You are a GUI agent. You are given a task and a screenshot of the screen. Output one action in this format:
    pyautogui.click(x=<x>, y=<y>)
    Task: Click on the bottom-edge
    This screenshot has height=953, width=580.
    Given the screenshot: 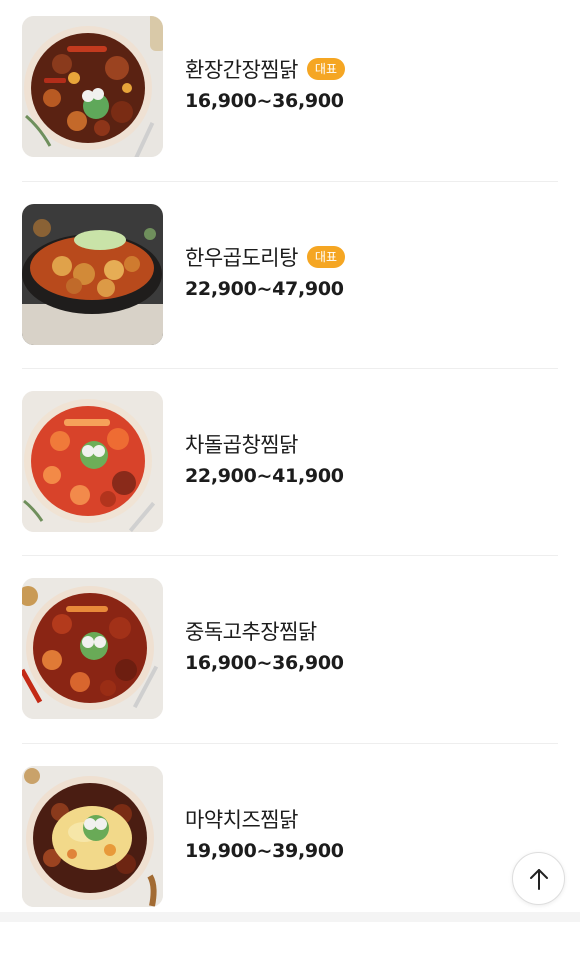 What is the action you would take?
    pyautogui.click(x=290, y=917)
    